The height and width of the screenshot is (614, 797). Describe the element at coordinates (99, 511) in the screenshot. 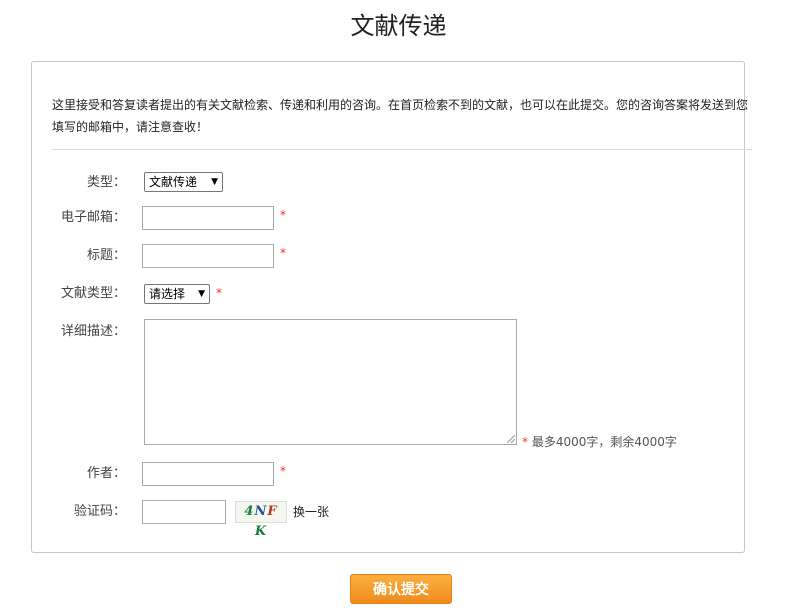

I see `captcha-label: 验证码：` at that location.